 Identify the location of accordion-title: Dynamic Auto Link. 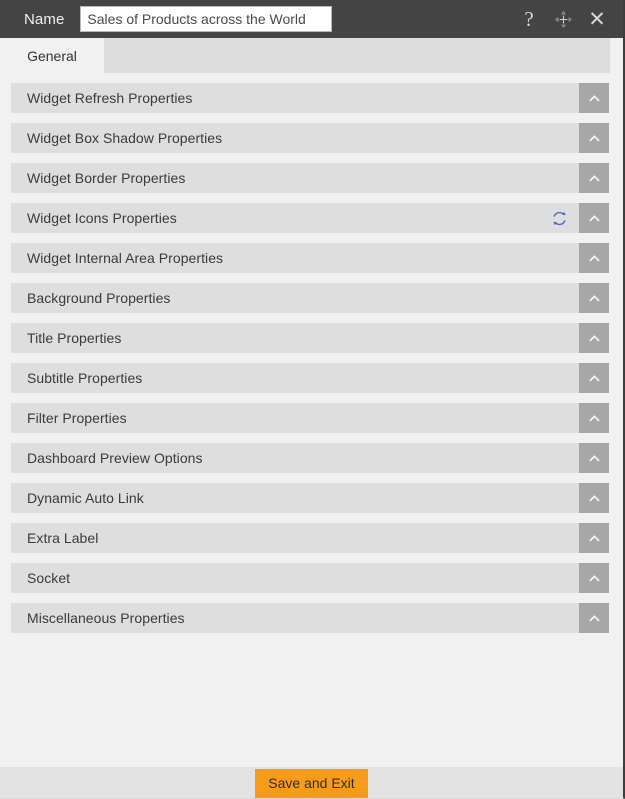
(85, 498).